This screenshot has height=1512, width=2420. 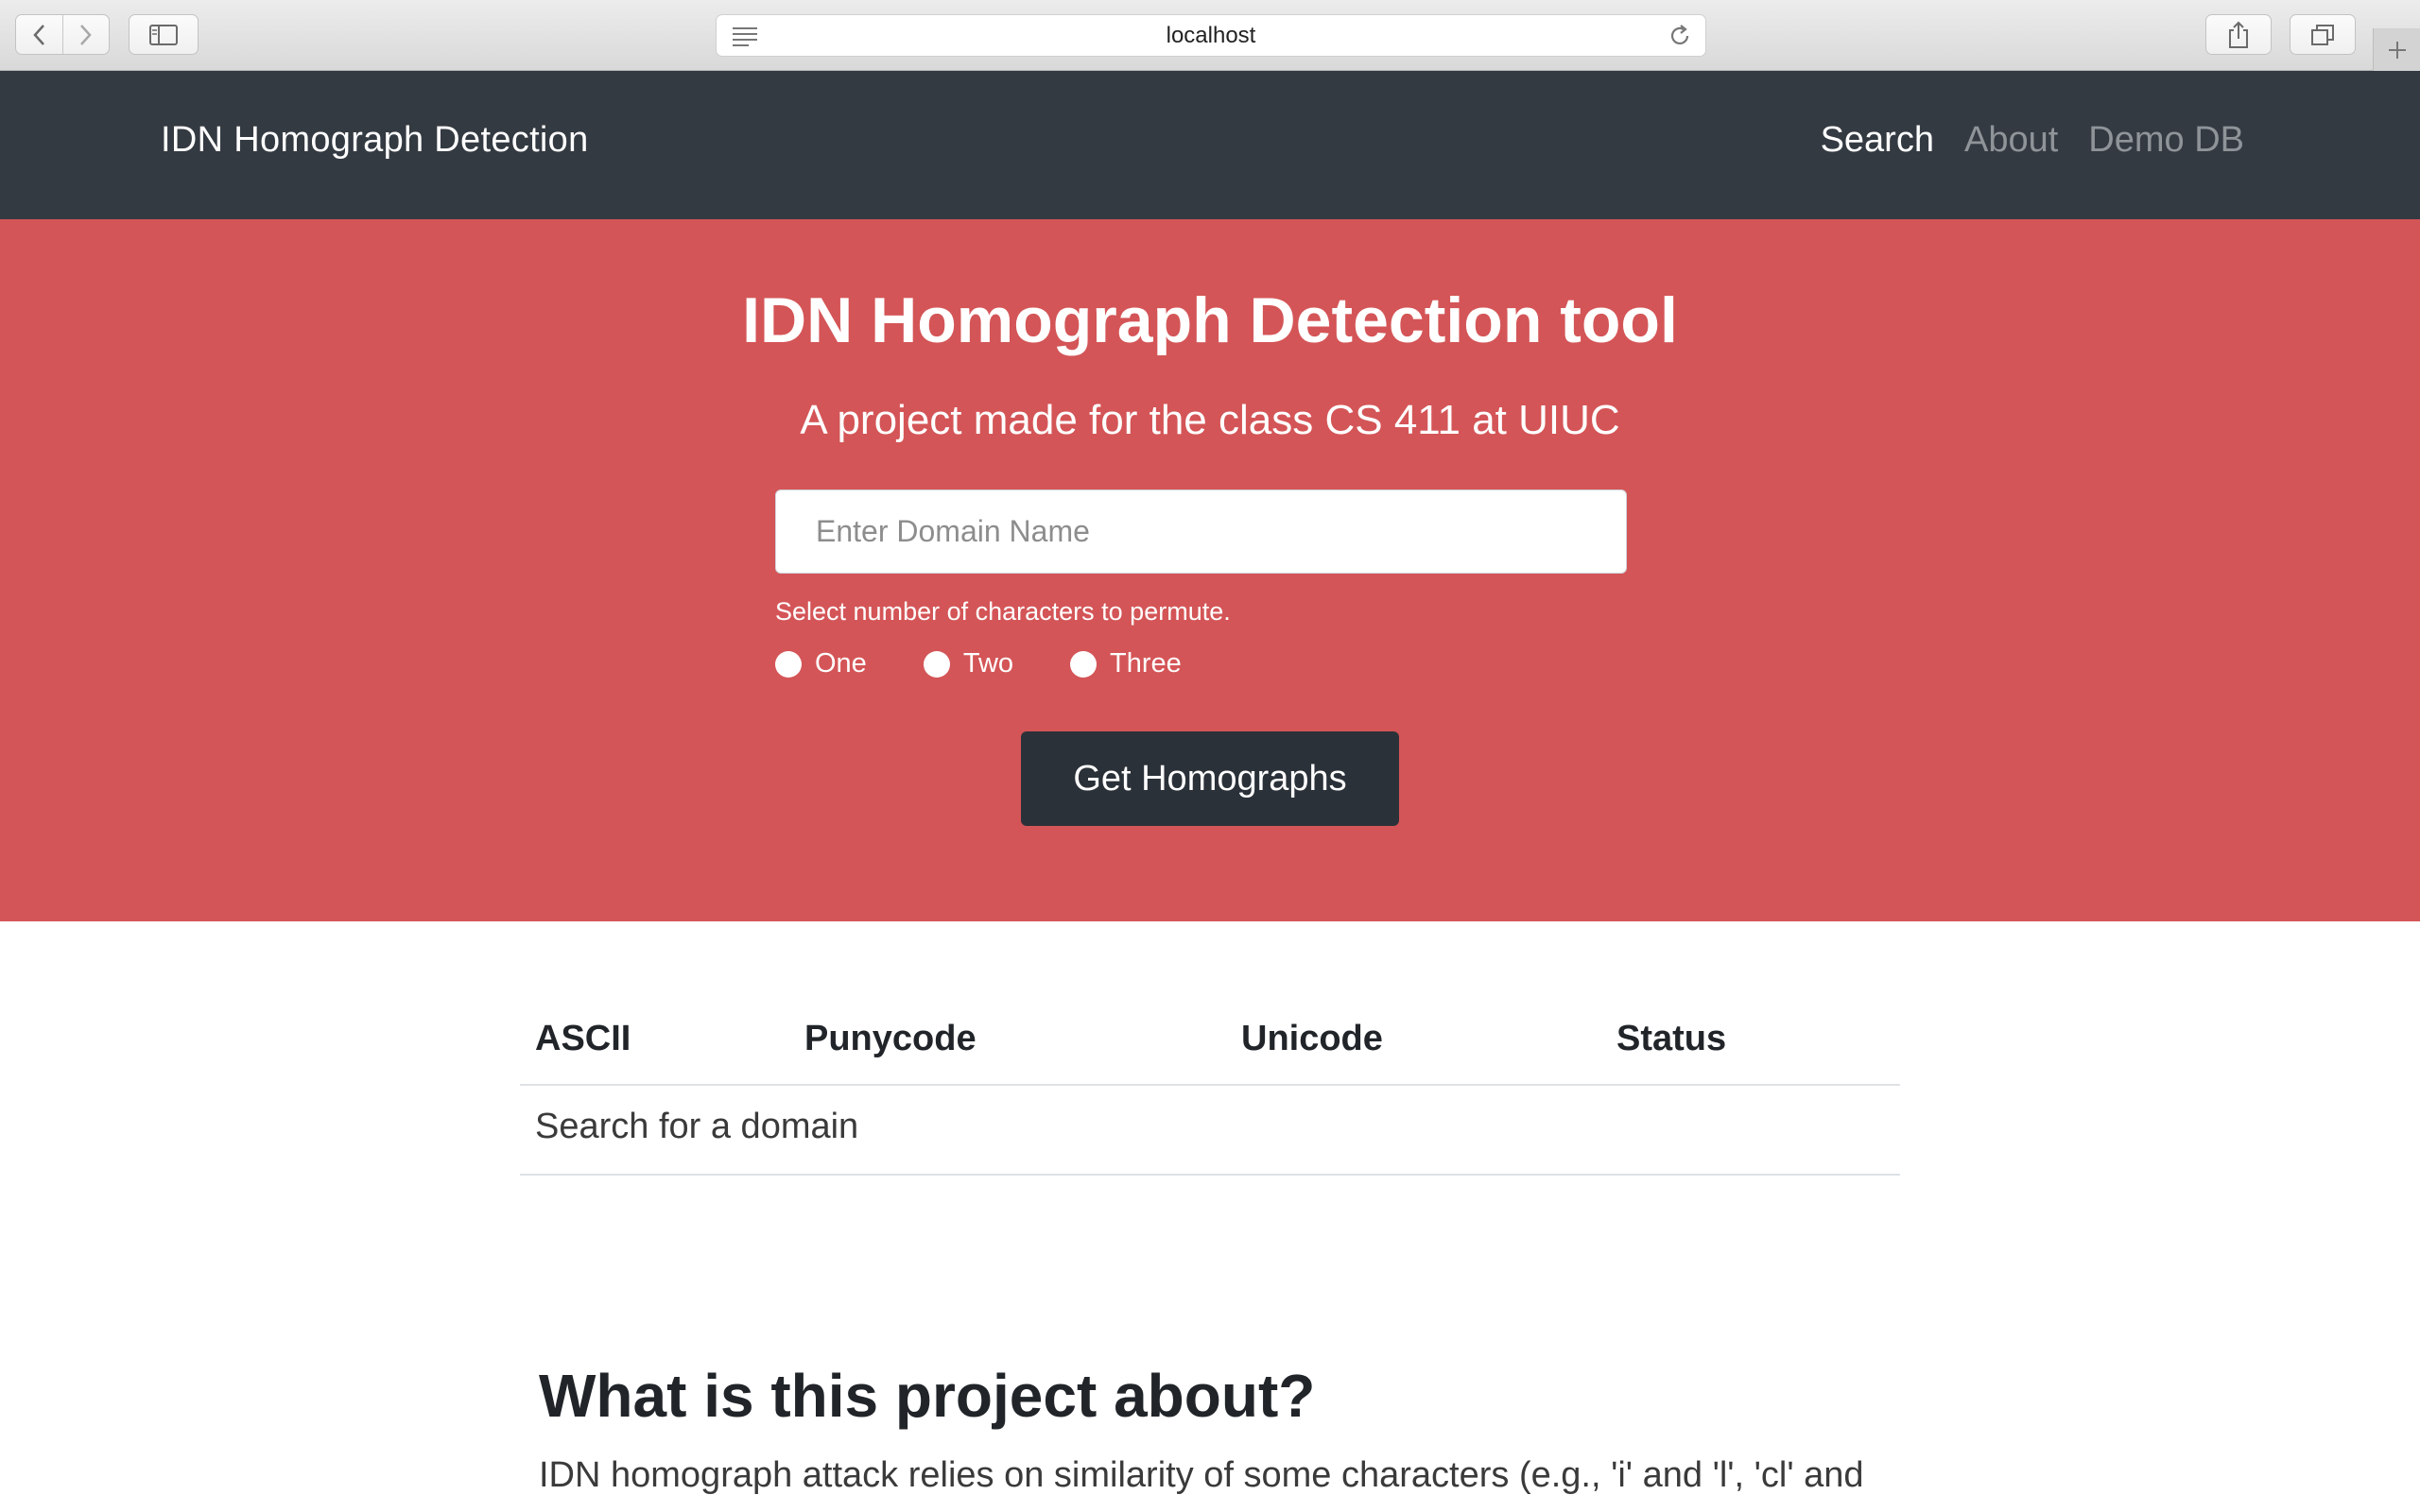 I want to click on chevron-left-icon, so click(x=39, y=34).